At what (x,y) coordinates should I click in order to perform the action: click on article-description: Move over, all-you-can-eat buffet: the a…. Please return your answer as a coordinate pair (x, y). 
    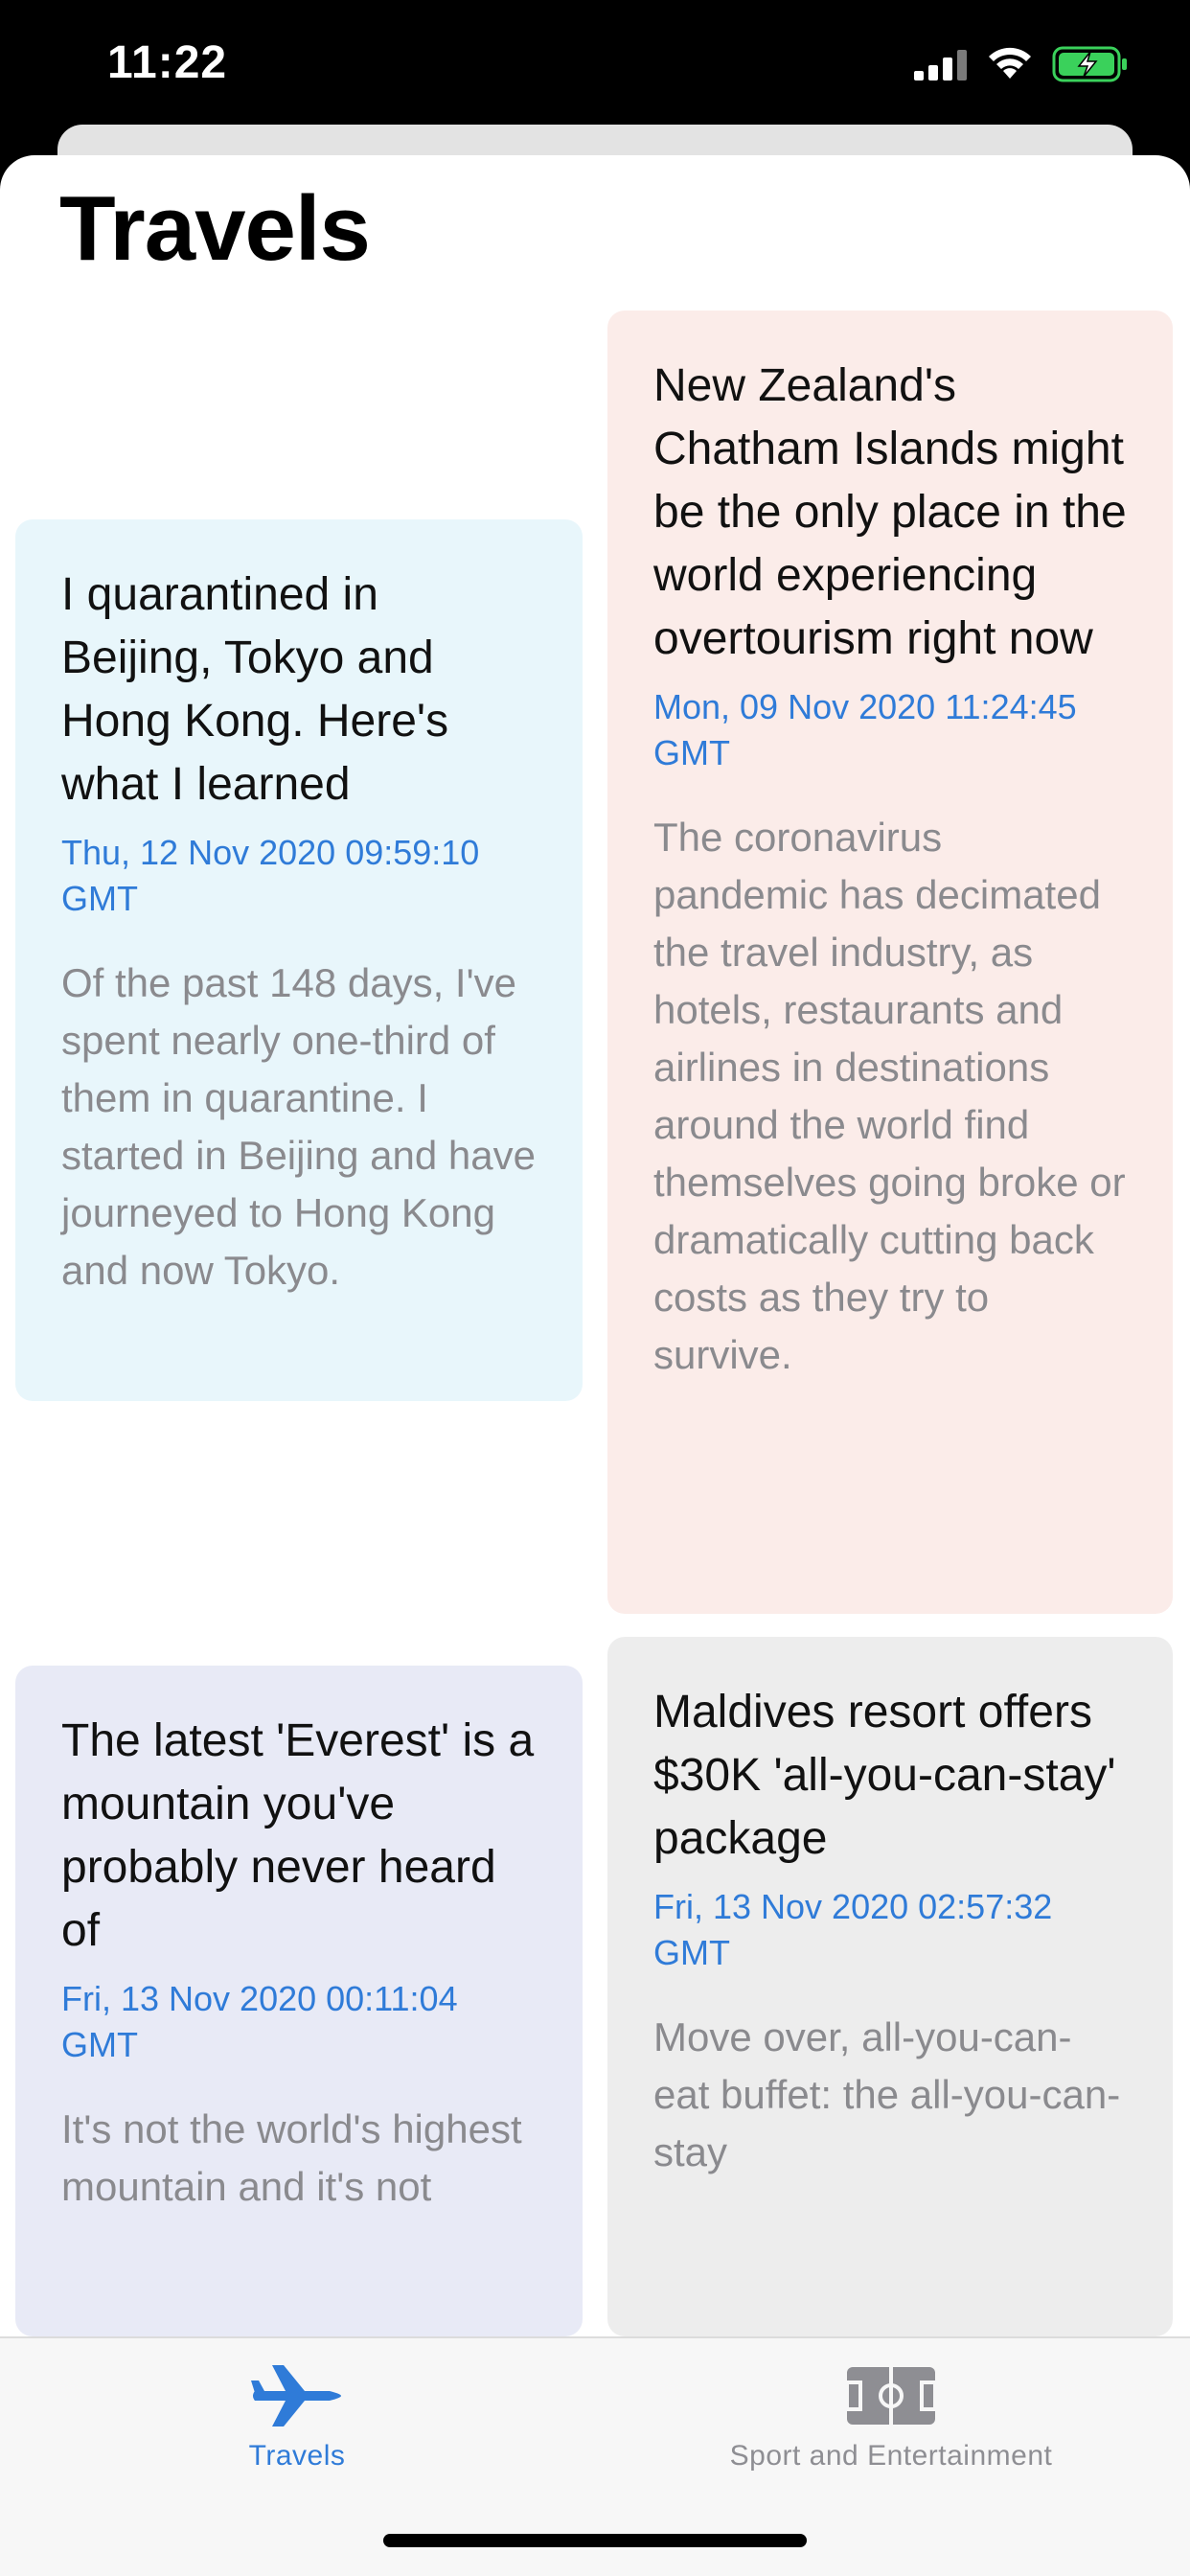
    Looking at the image, I should click on (887, 2094).